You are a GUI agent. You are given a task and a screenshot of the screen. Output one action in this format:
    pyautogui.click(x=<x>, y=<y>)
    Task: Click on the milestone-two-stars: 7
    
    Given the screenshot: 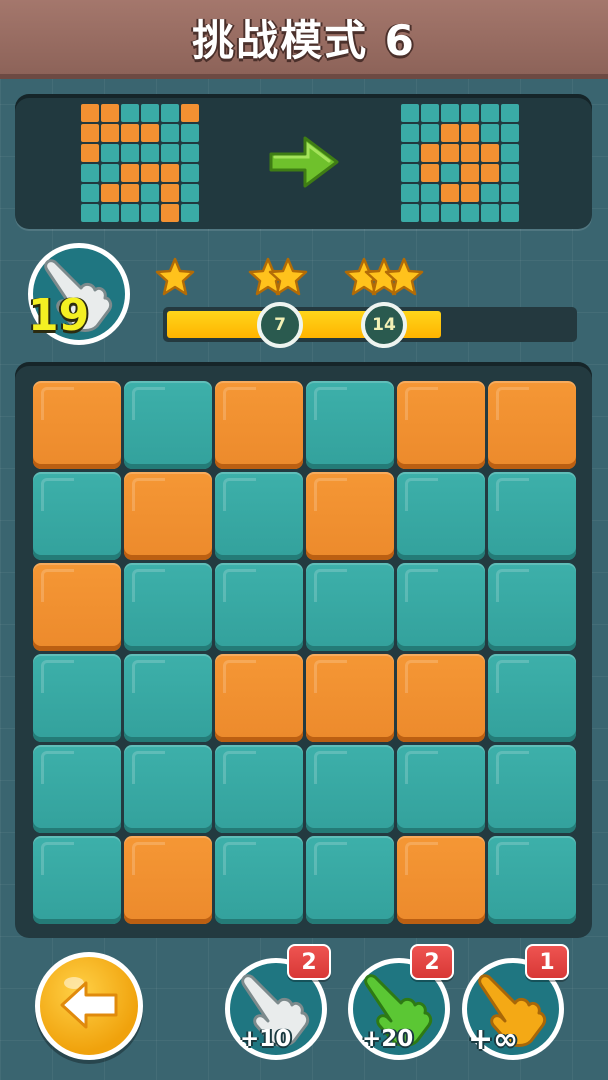 What is the action you would take?
    pyautogui.click(x=280, y=325)
    